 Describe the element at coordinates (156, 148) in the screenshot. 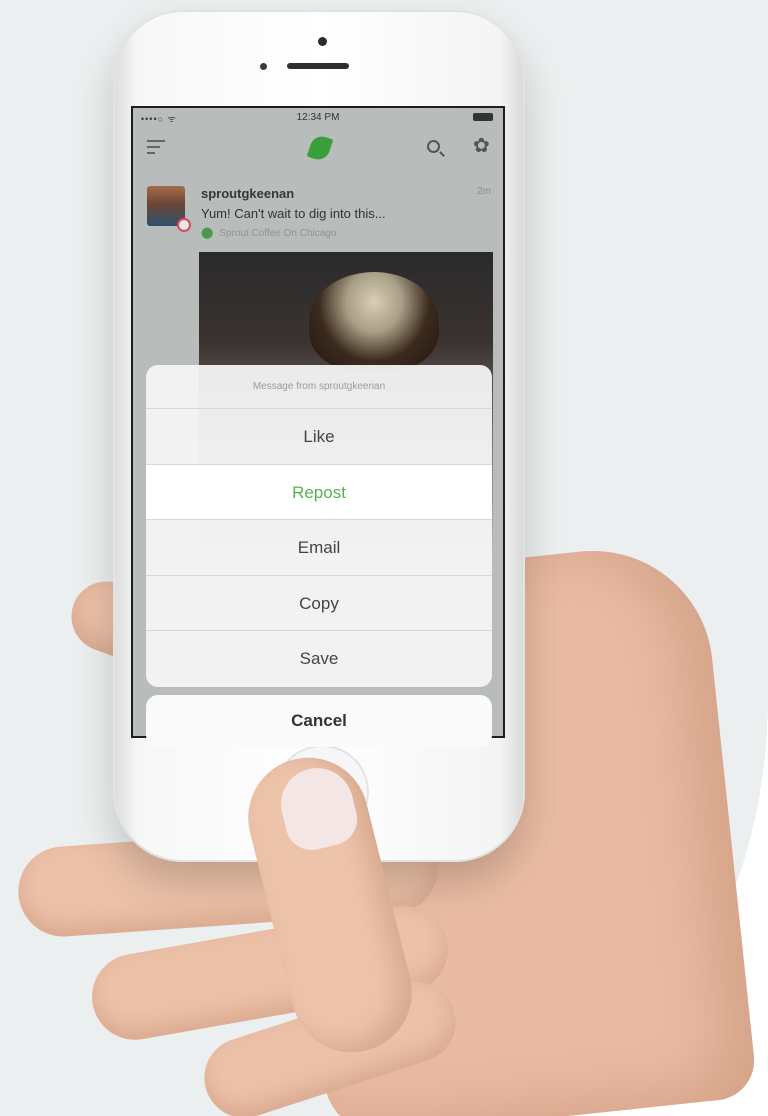

I see `menu-icon` at that location.